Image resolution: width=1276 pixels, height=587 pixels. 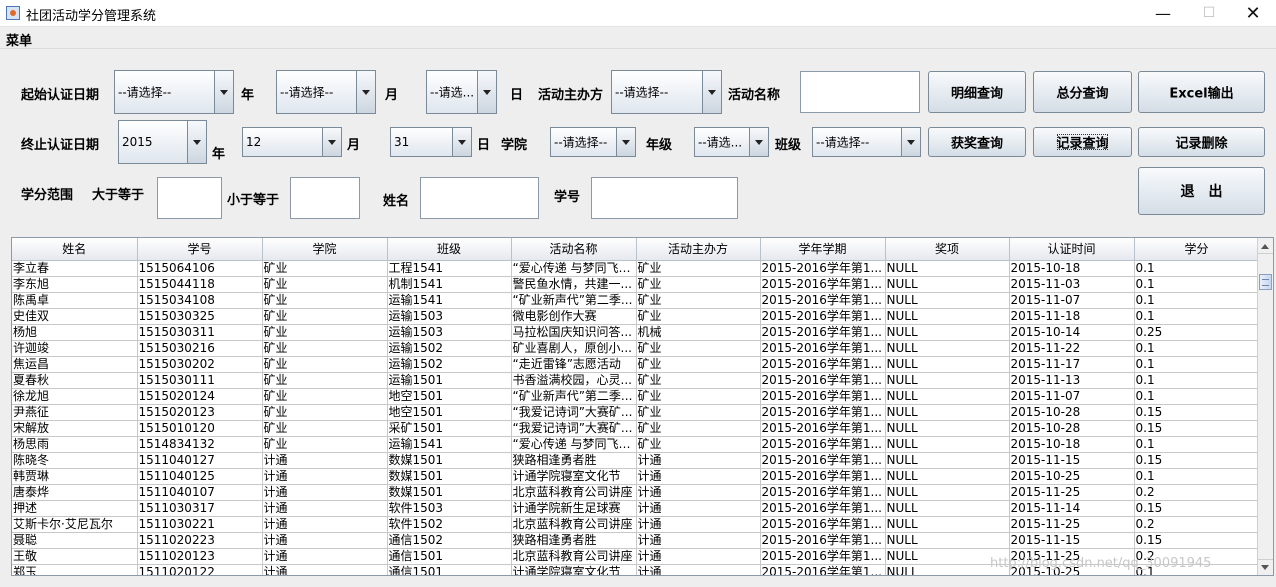 What do you see at coordinates (200, 364) in the screenshot?
I see `table-cell: 1515030202` at bounding box center [200, 364].